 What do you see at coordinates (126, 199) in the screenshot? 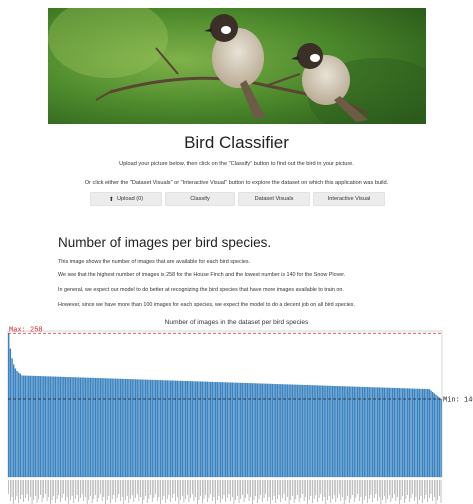
I see `upload-button: ⬆ Upload (0)` at bounding box center [126, 199].